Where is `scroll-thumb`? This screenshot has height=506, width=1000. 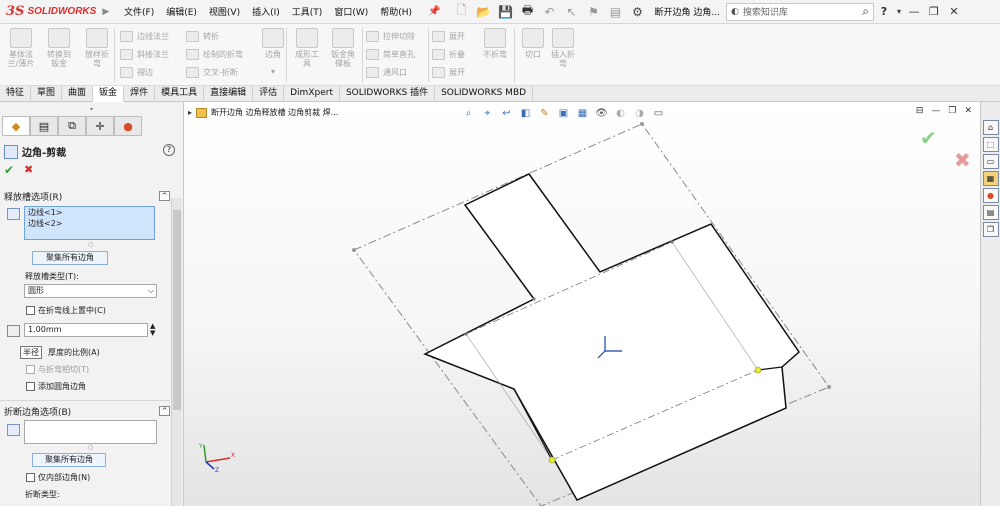 scroll-thumb is located at coordinates (177, 310).